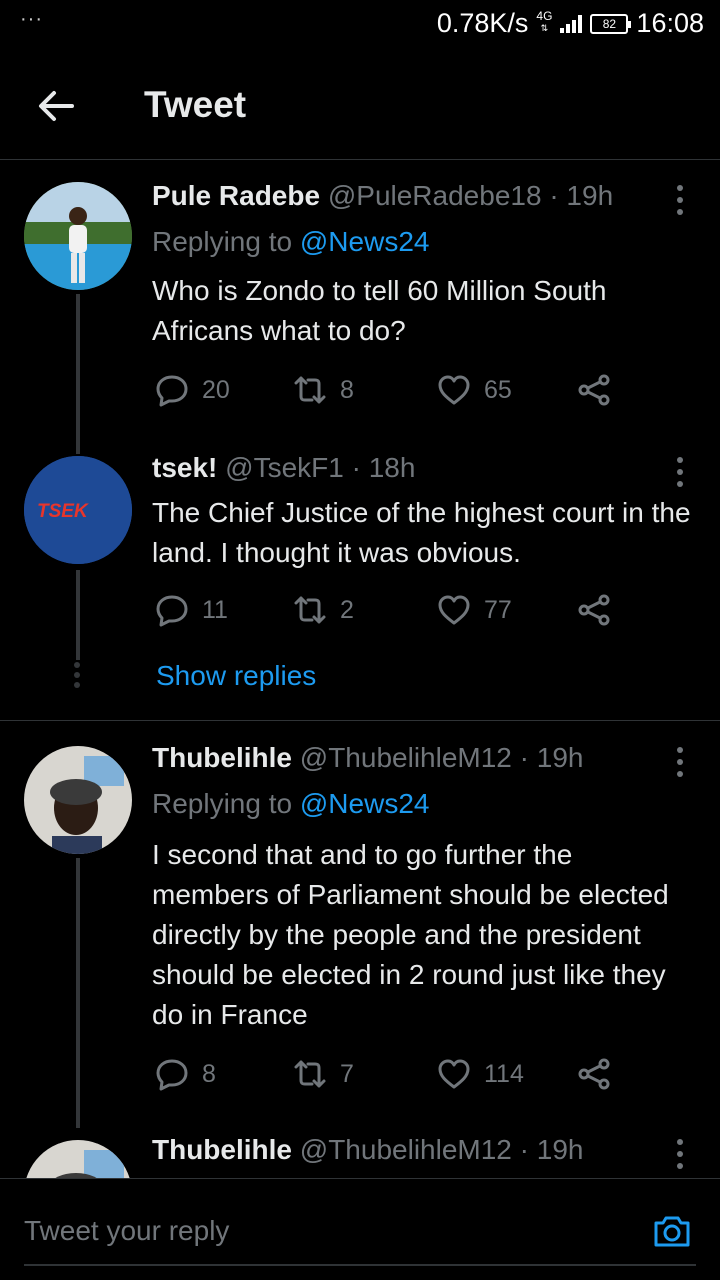 Image resolution: width=720 pixels, height=1280 pixels. What do you see at coordinates (360, 720) in the screenshot?
I see `divider` at bounding box center [360, 720].